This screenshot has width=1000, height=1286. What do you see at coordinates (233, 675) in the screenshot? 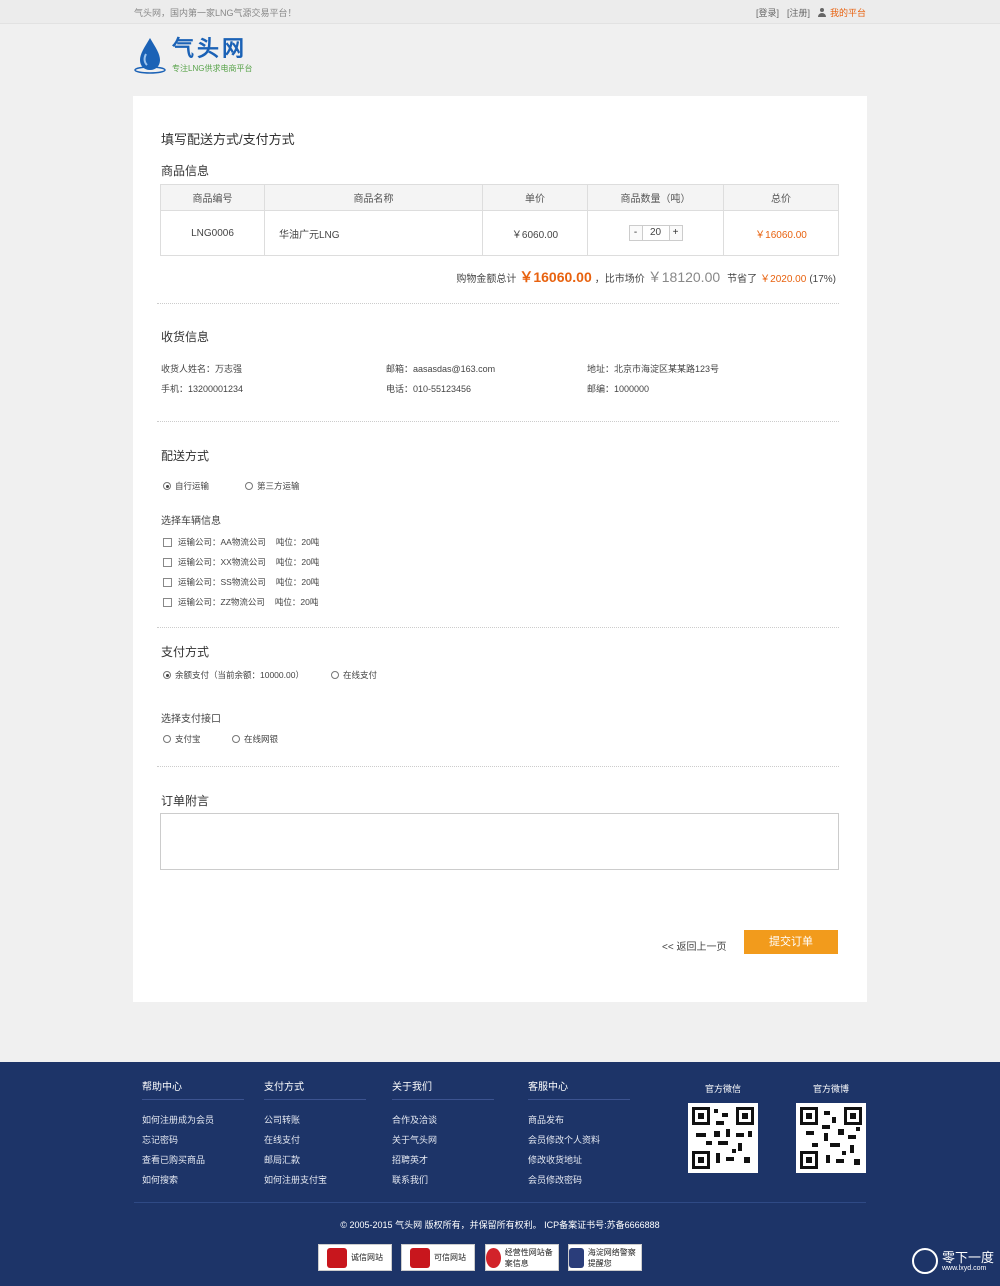
I see `payment-balance: 余额支付（当前余额：10000.00）` at bounding box center [233, 675].